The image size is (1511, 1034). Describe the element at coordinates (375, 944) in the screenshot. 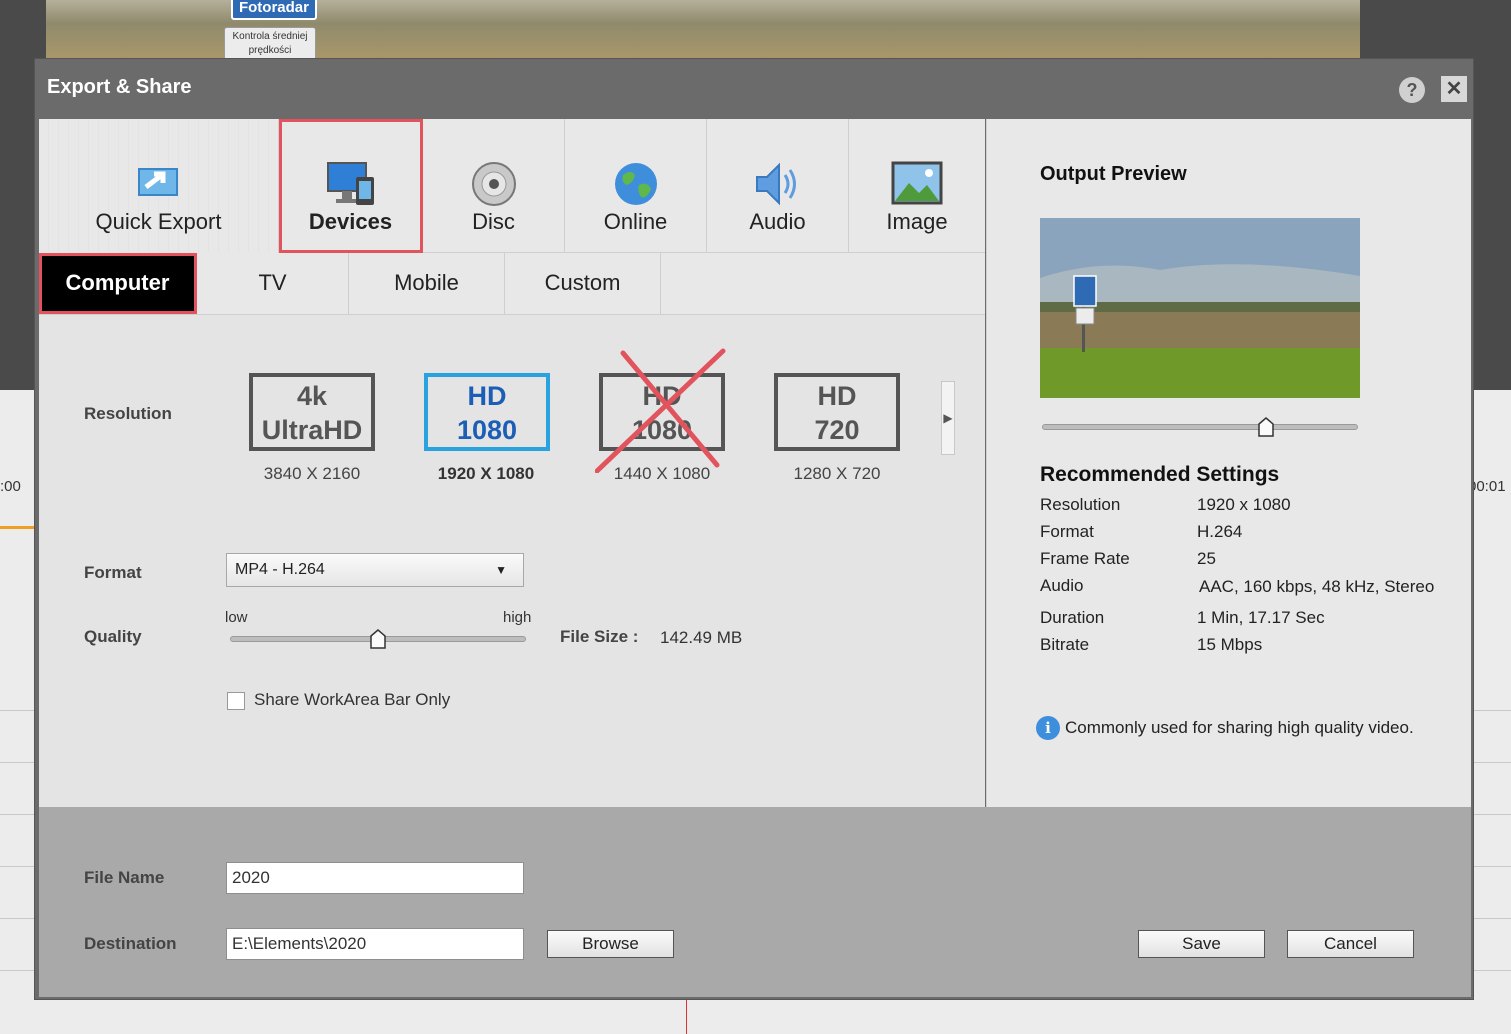

I see `destination-input: E:\Elements\2020` at that location.